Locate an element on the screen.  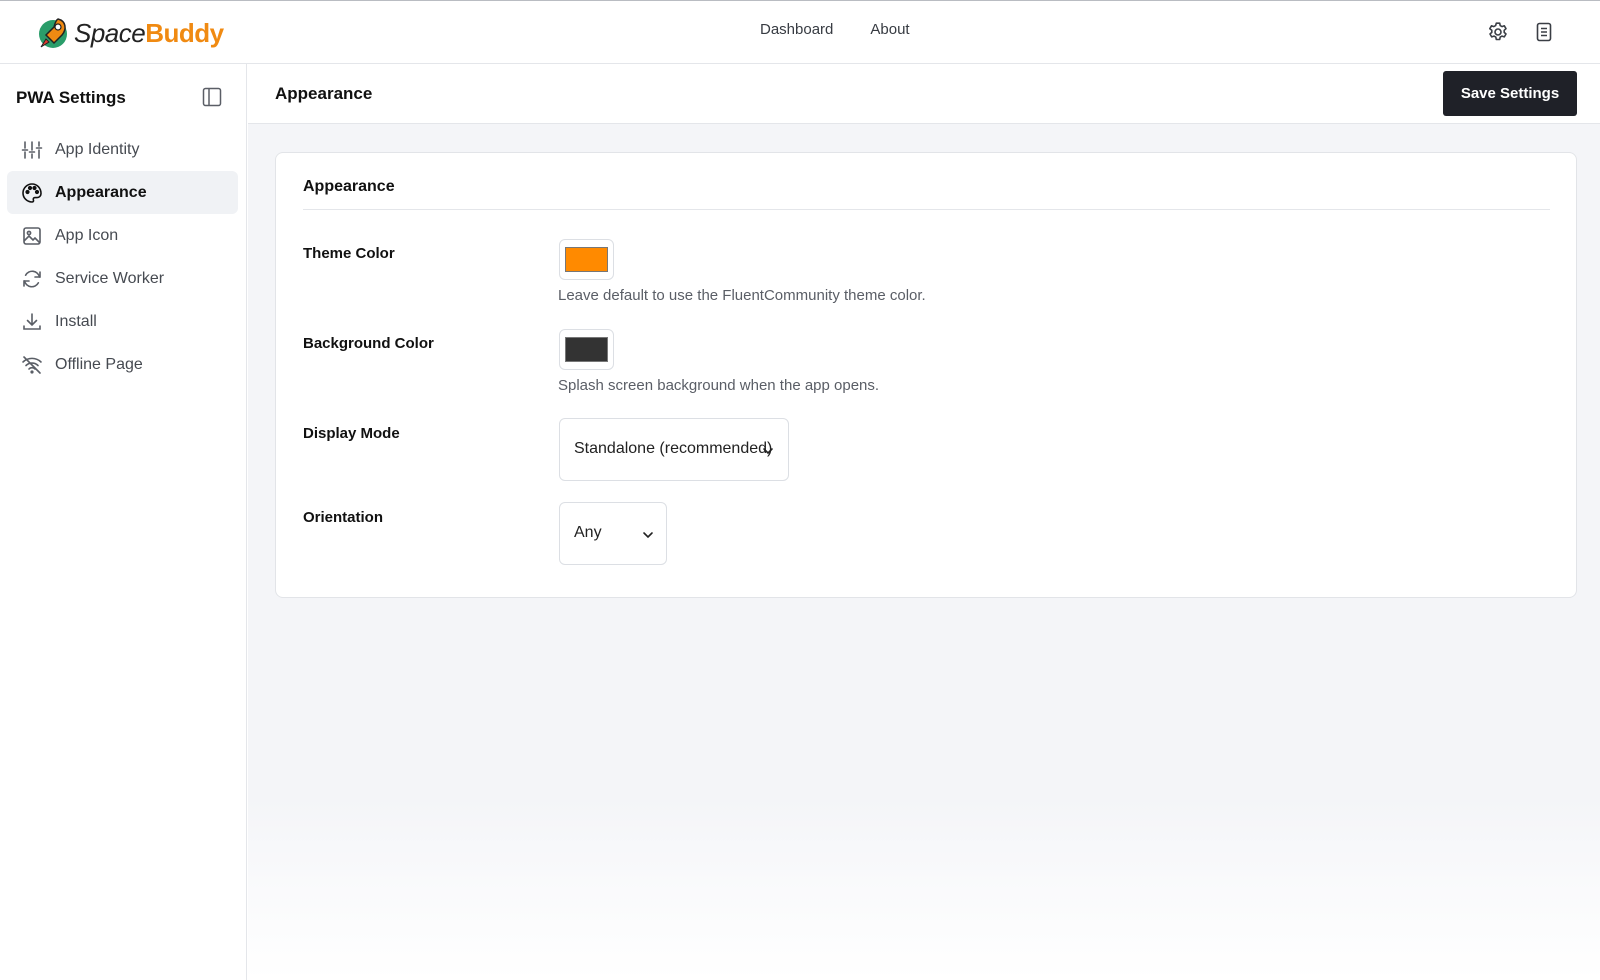
sidebar-item-offline-page: Offline Page is located at coordinates (122, 364).